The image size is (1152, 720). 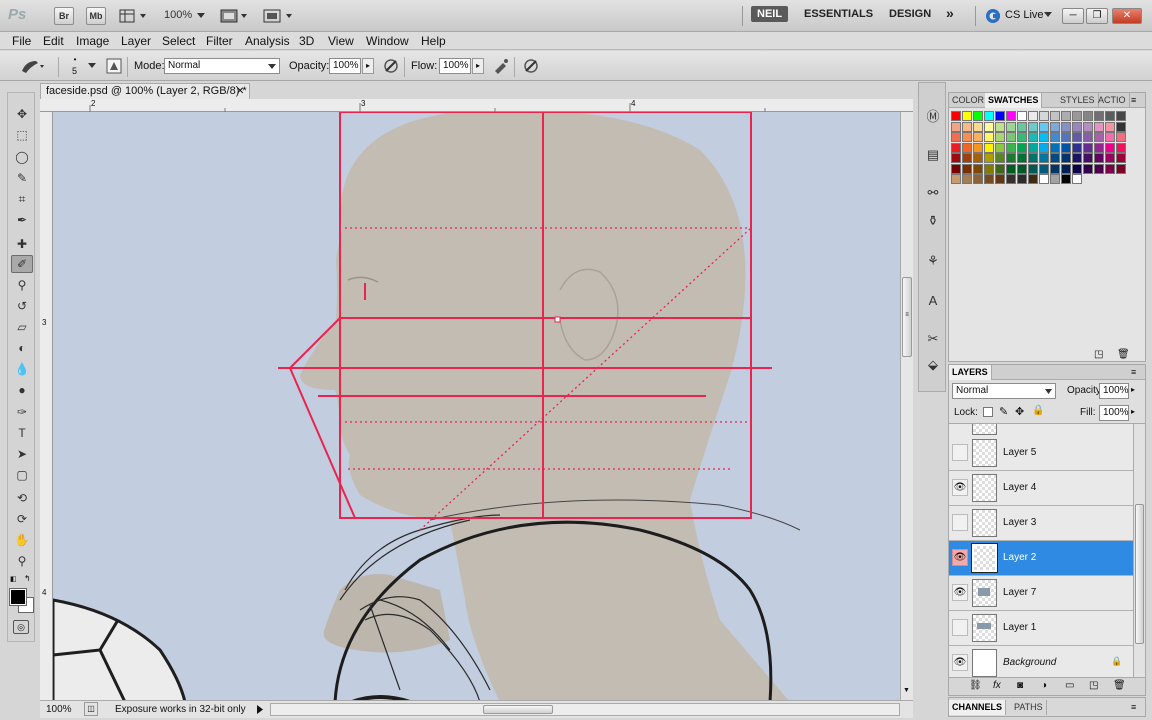 I want to click on eyedropper-tool-icon: ✒, so click(x=22, y=220).